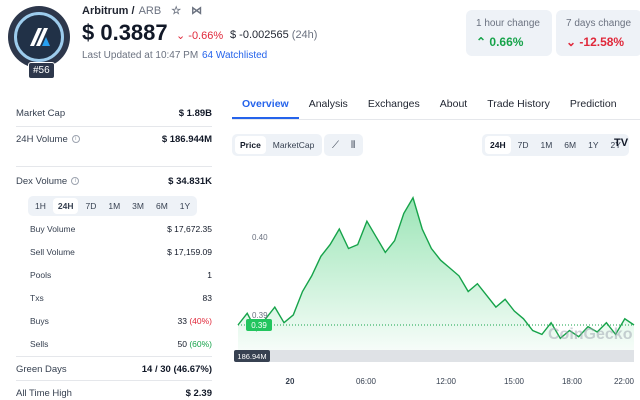 Image resolution: width=640 pixels, height=400 pixels. Describe the element at coordinates (42, 139) in the screenshot. I see `volume-label: 24H Volume` at that location.